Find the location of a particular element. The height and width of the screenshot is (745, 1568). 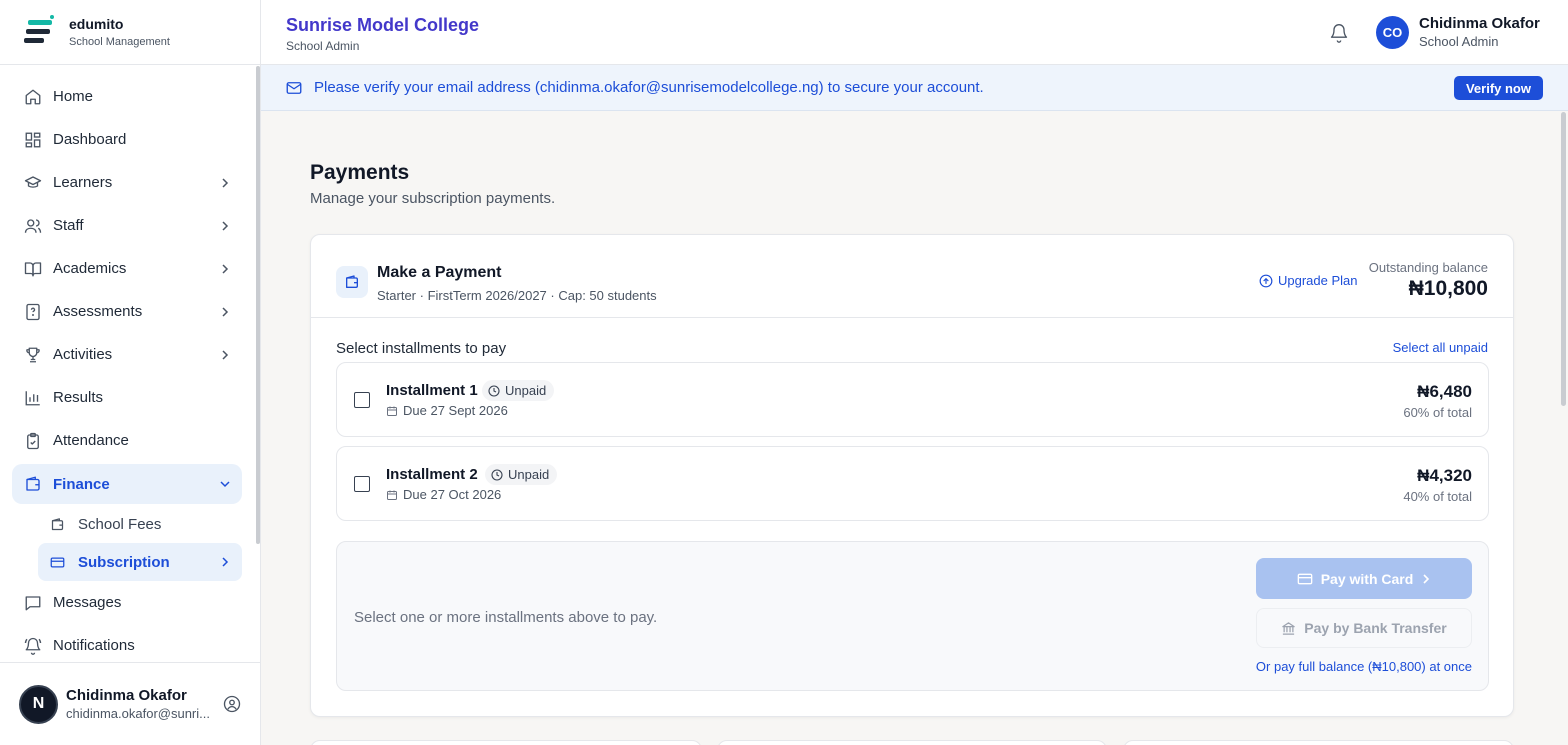

sidebar-subitem-school-fees: School Fees is located at coordinates (140, 524).